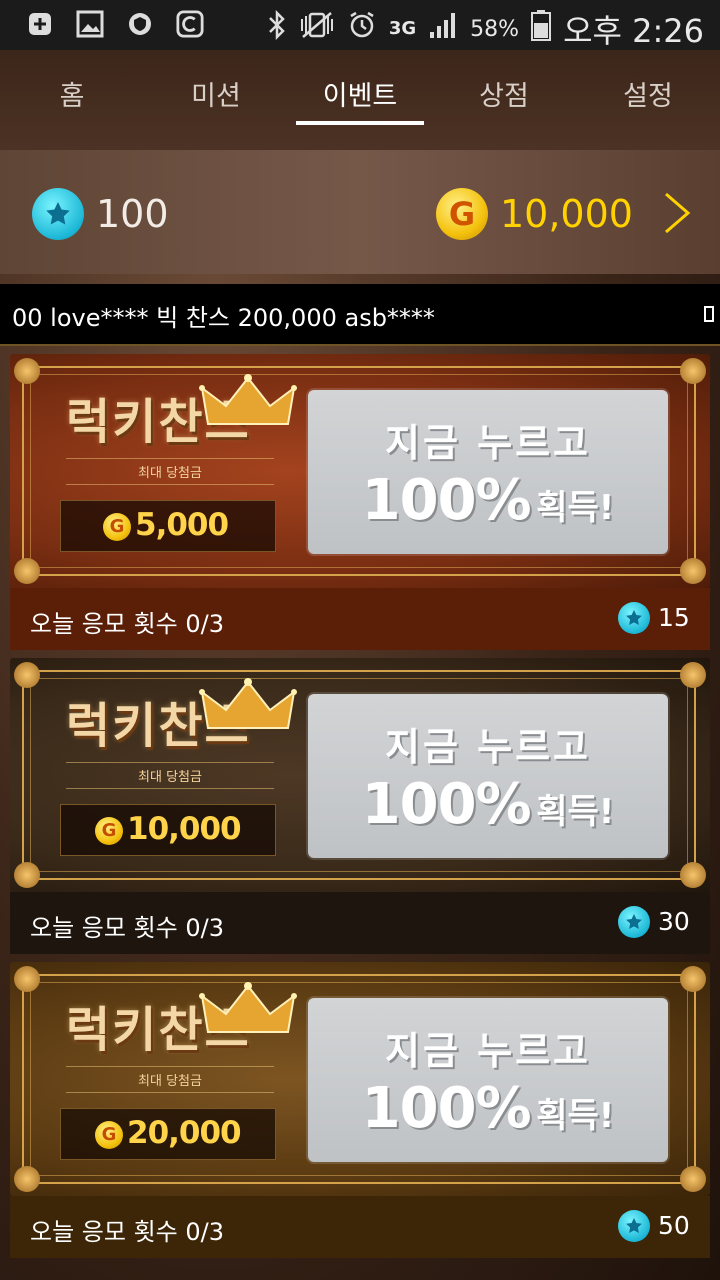  I want to click on bluetooth-icon, so click(277, 28).